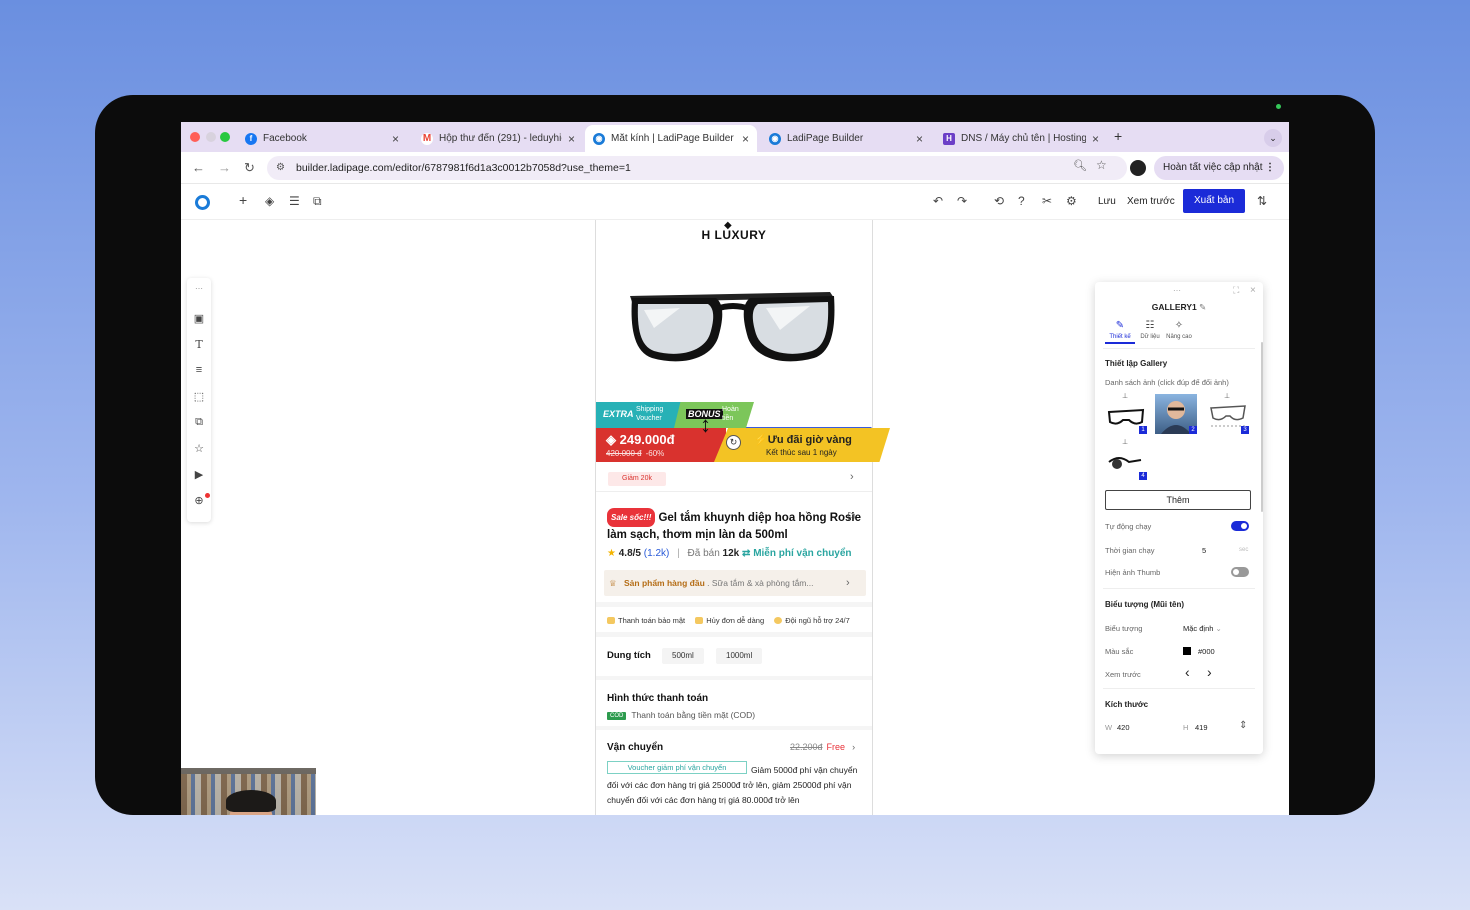 This screenshot has width=1470, height=910. Describe the element at coordinates (852, 477) in the screenshot. I see `chevron-right-icon: ›` at that location.